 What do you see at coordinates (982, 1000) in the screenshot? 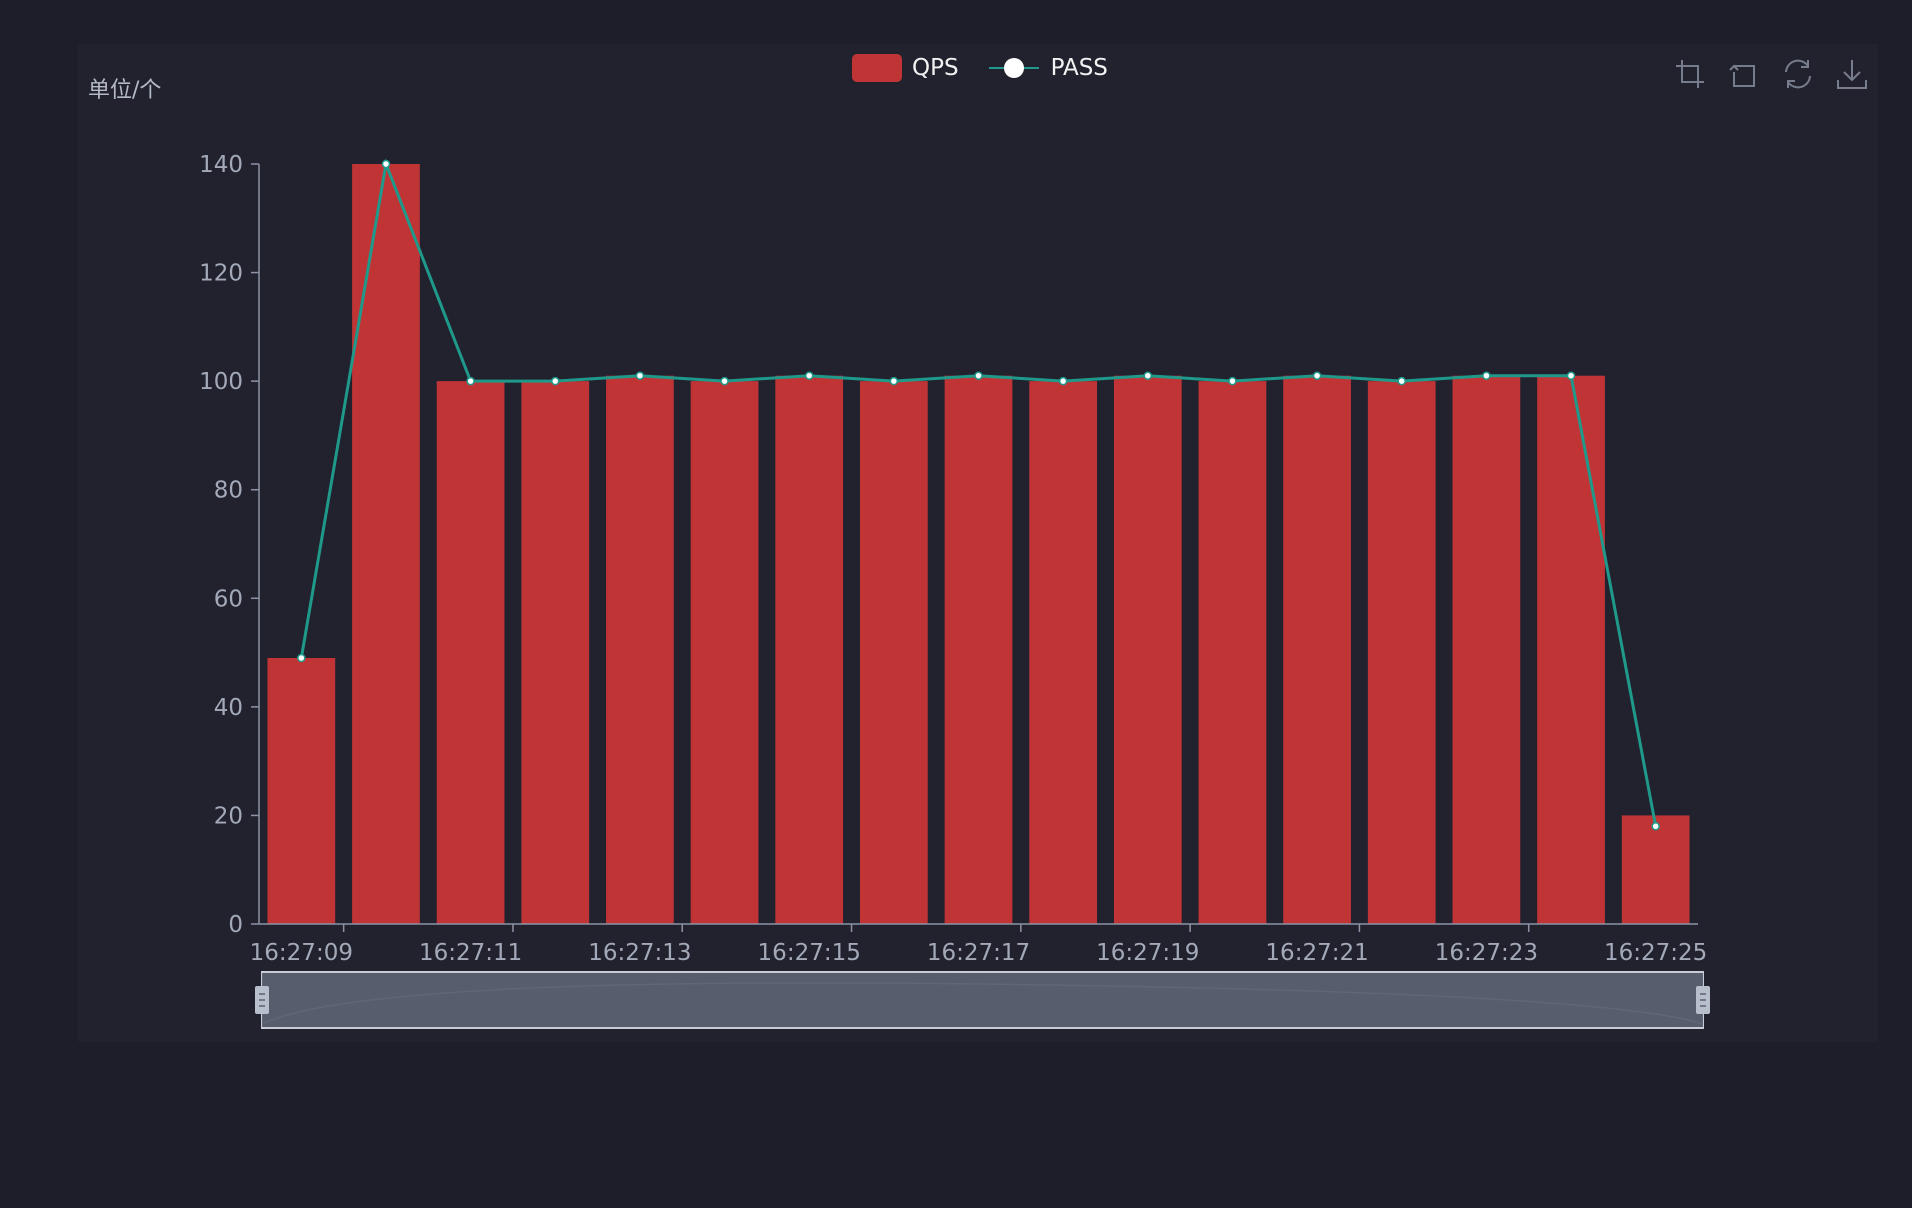
I see `zoom-slider-window` at bounding box center [982, 1000].